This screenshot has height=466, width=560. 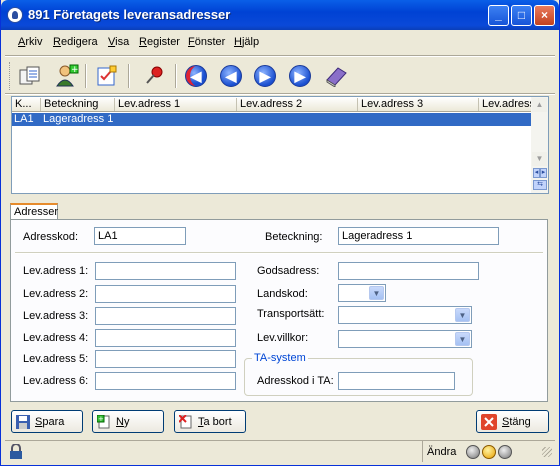 I want to click on menu-visa: Visa, so click(x=118, y=42).